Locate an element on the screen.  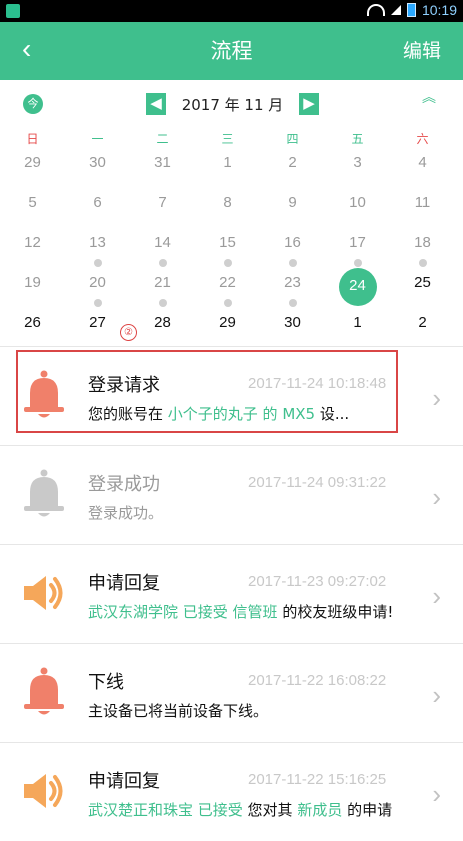
notification-body: 武汉楚正和珠宝 已接受 您对其 新成员 的申请 is located at coordinates (248, 810).